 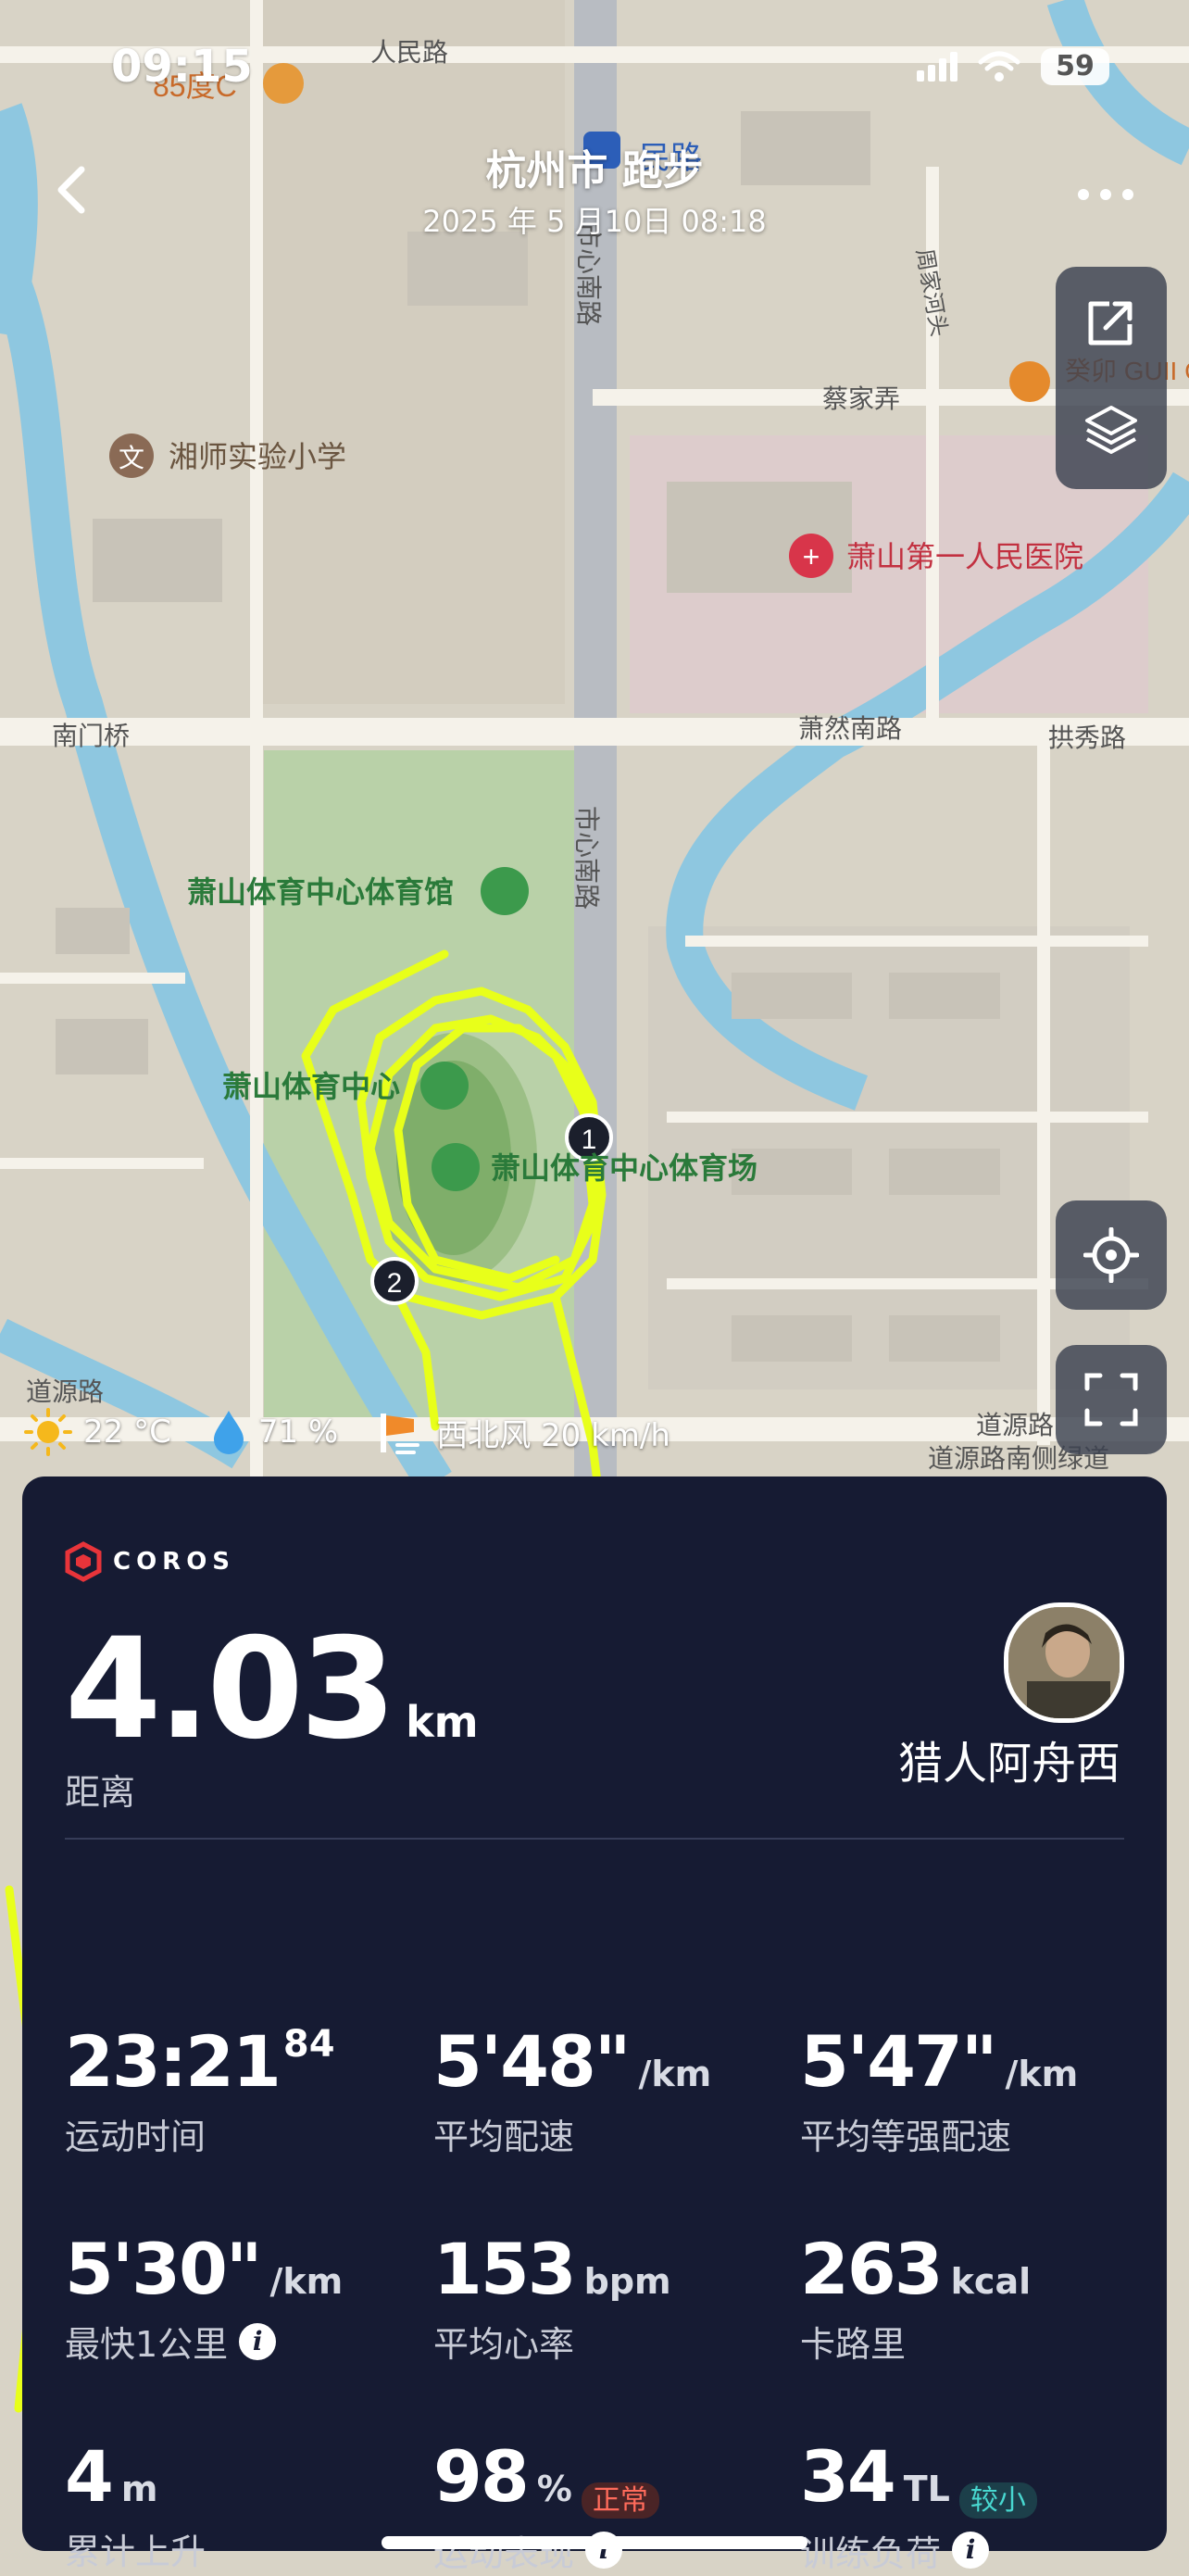 What do you see at coordinates (594, 221) in the screenshot?
I see `activity-datetime: 2025 年 5 月10日 08:18` at bounding box center [594, 221].